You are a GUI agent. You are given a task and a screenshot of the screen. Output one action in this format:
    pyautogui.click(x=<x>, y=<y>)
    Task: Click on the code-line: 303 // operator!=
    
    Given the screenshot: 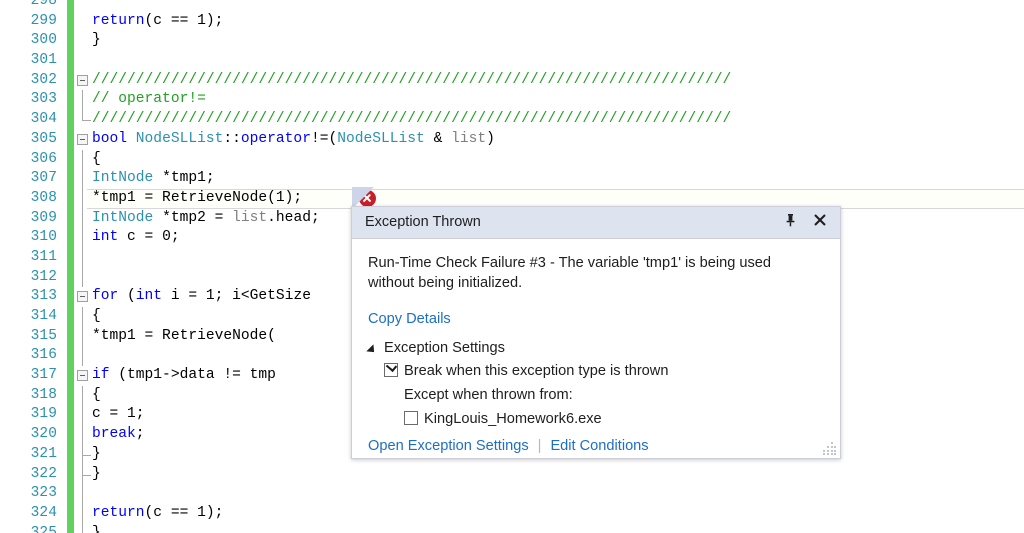 What is the action you would take?
    pyautogui.click(x=512, y=100)
    